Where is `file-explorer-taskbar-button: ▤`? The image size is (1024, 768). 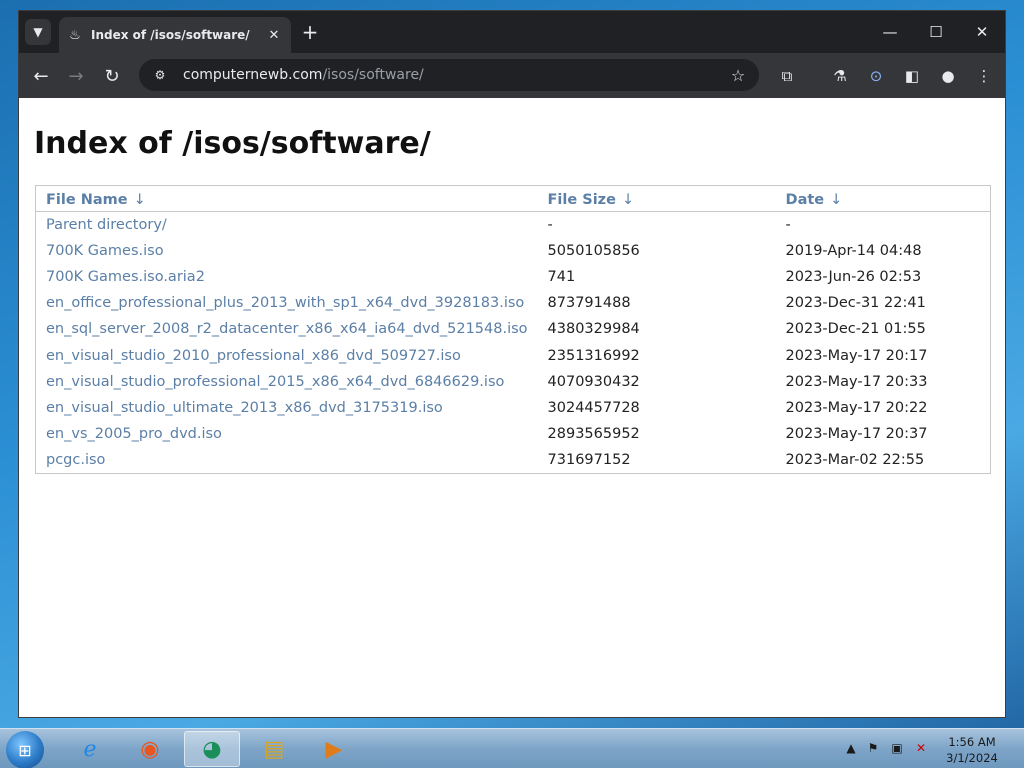 file-explorer-taskbar-button: ▤ is located at coordinates (274, 749).